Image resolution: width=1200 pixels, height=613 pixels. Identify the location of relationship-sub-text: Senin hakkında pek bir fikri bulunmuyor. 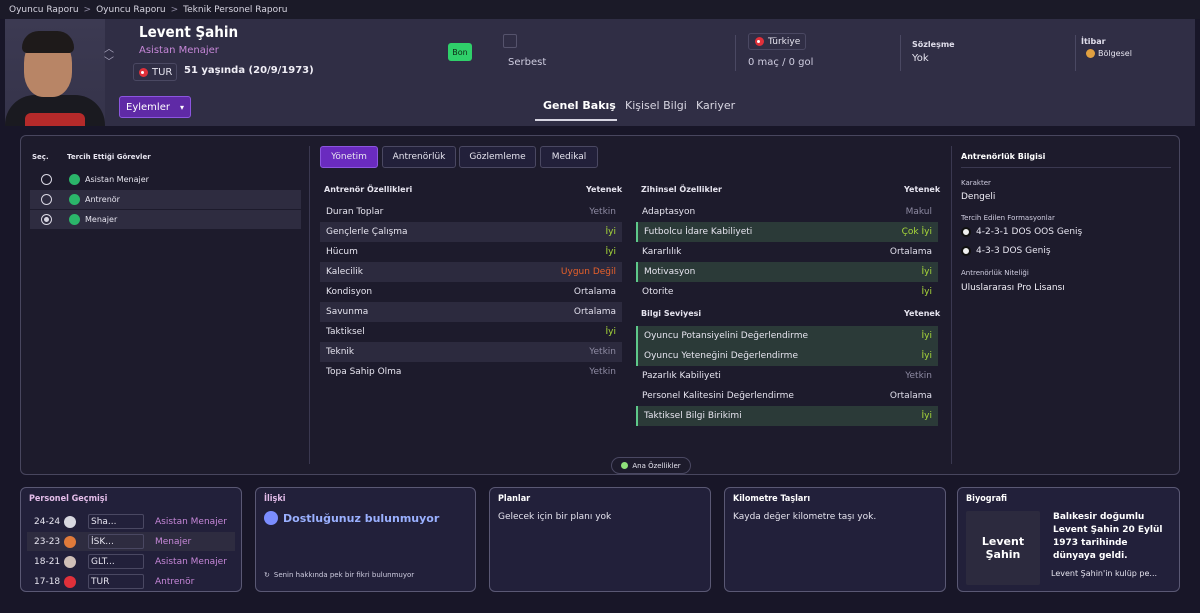
(344, 575).